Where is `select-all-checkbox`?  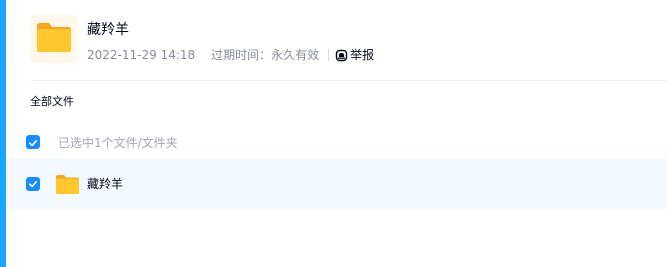
select-all-checkbox is located at coordinates (33, 142).